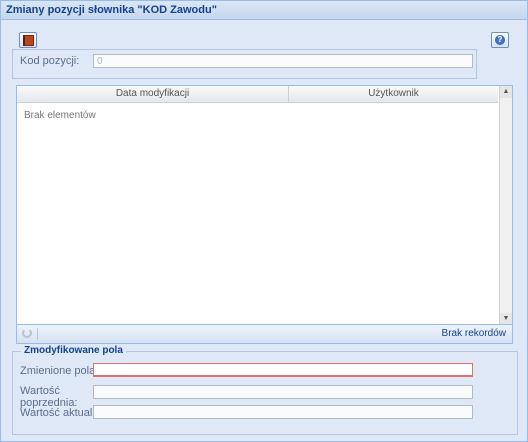 This screenshot has width=528, height=442. I want to click on paging-toolbar: Brak rekordów, so click(264, 333).